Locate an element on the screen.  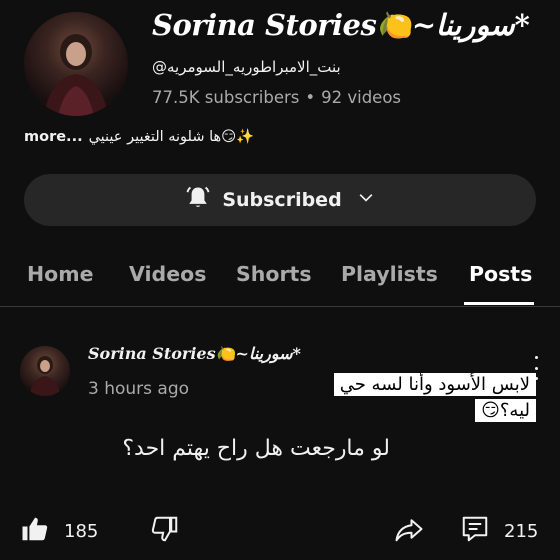
share-icon is located at coordinates (409, 531).